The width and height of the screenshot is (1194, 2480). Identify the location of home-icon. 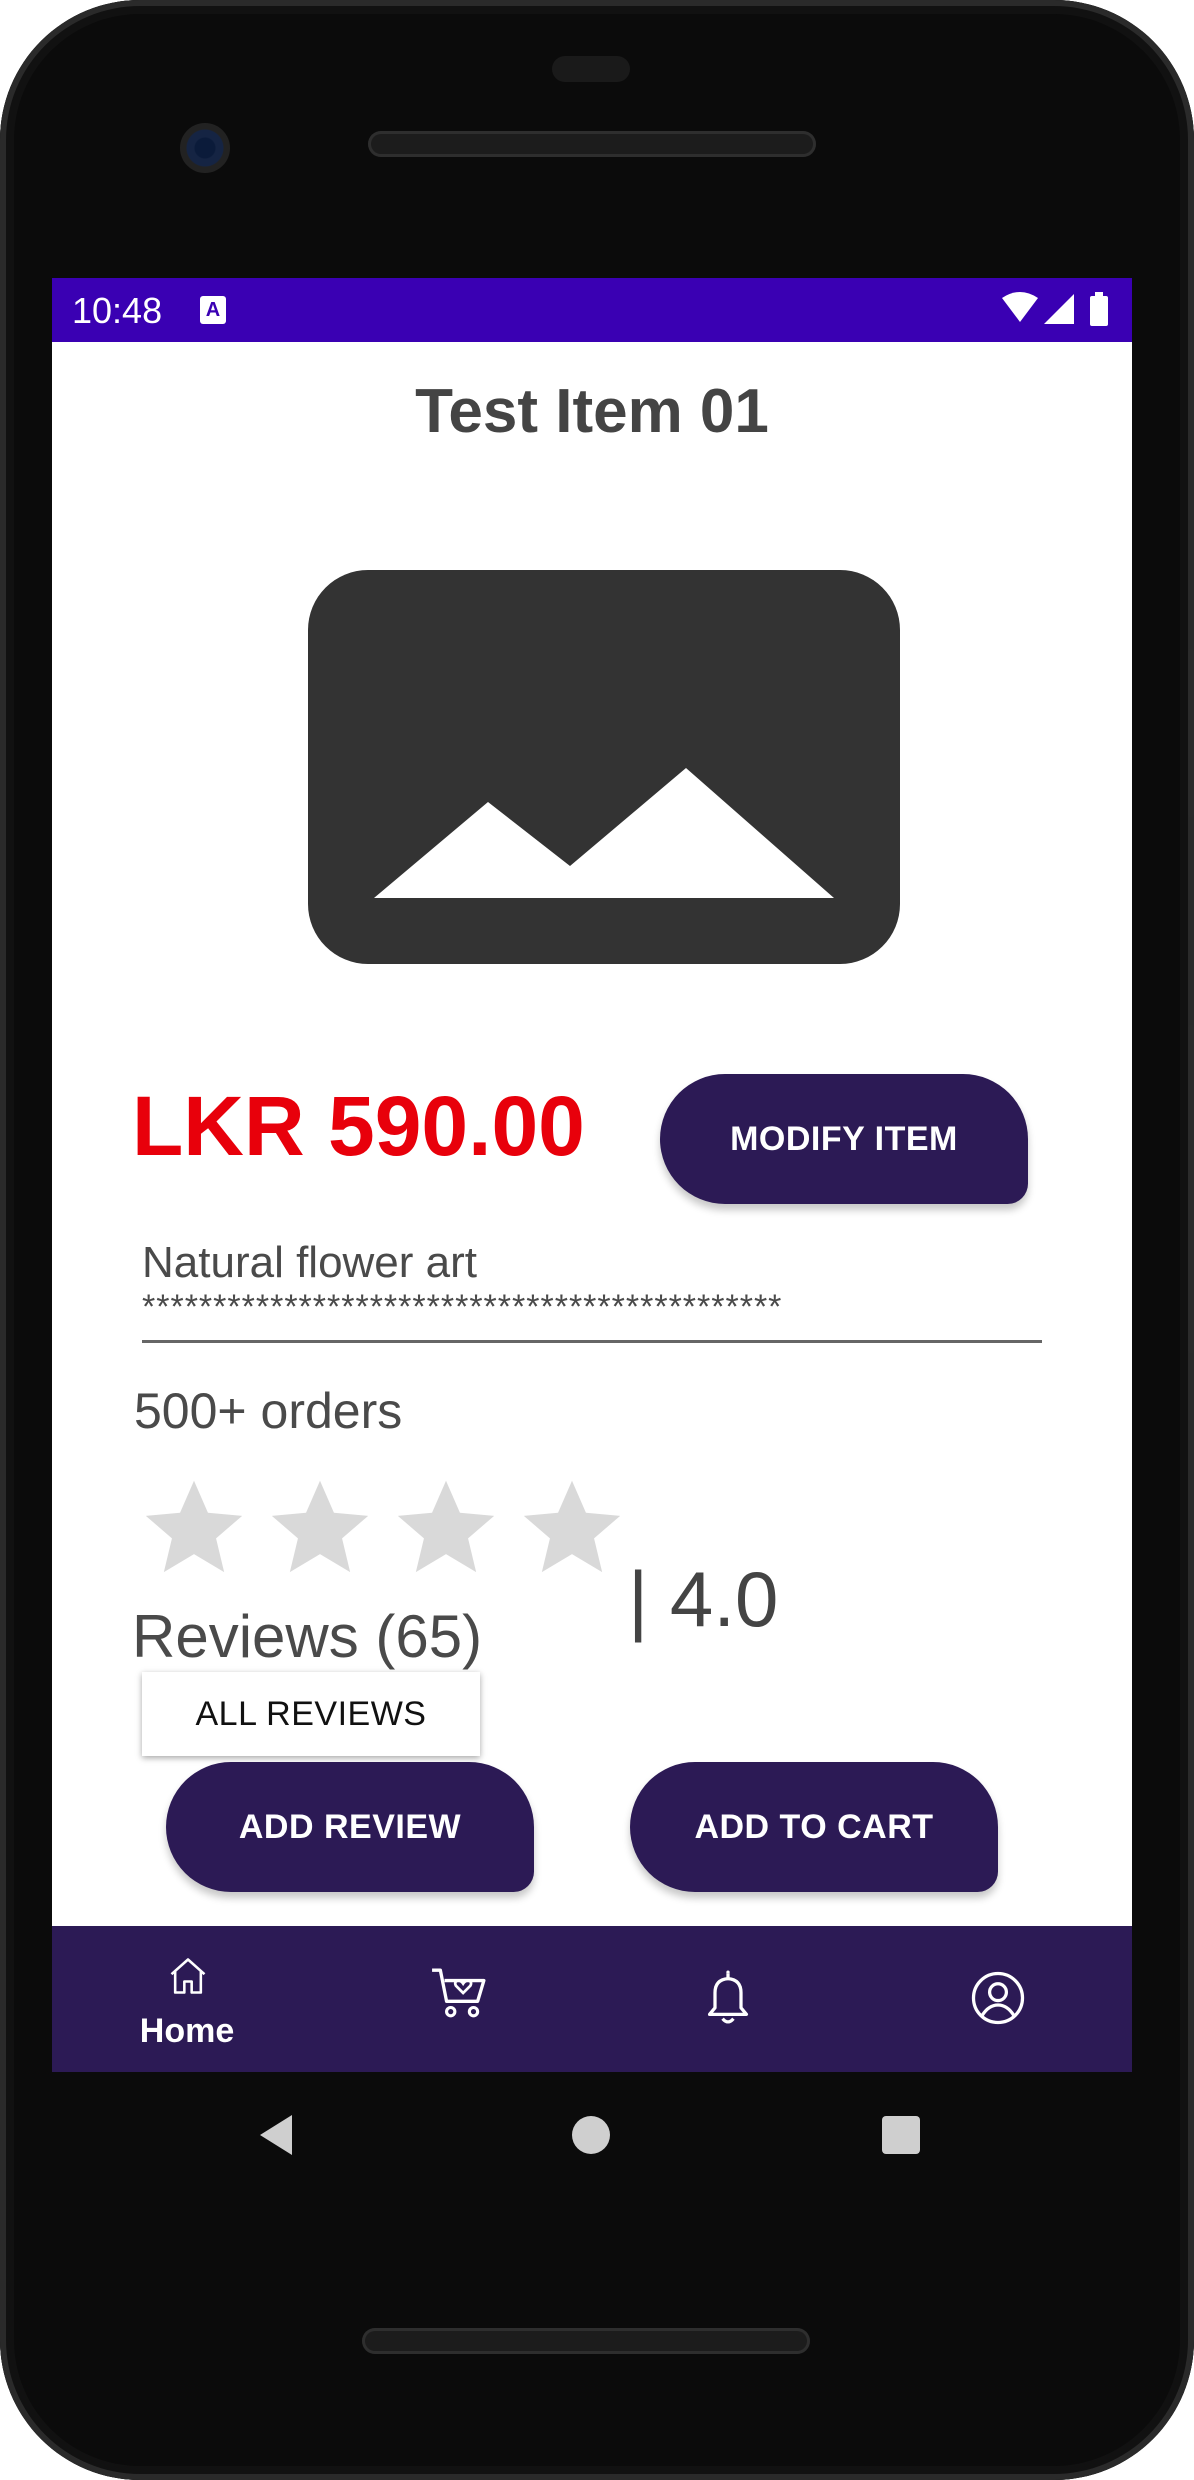
(188, 1976).